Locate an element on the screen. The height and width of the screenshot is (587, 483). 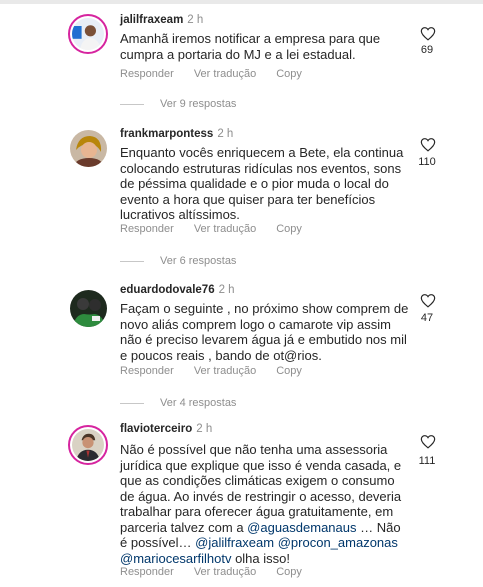
like-count: 111 is located at coordinates (427, 461).